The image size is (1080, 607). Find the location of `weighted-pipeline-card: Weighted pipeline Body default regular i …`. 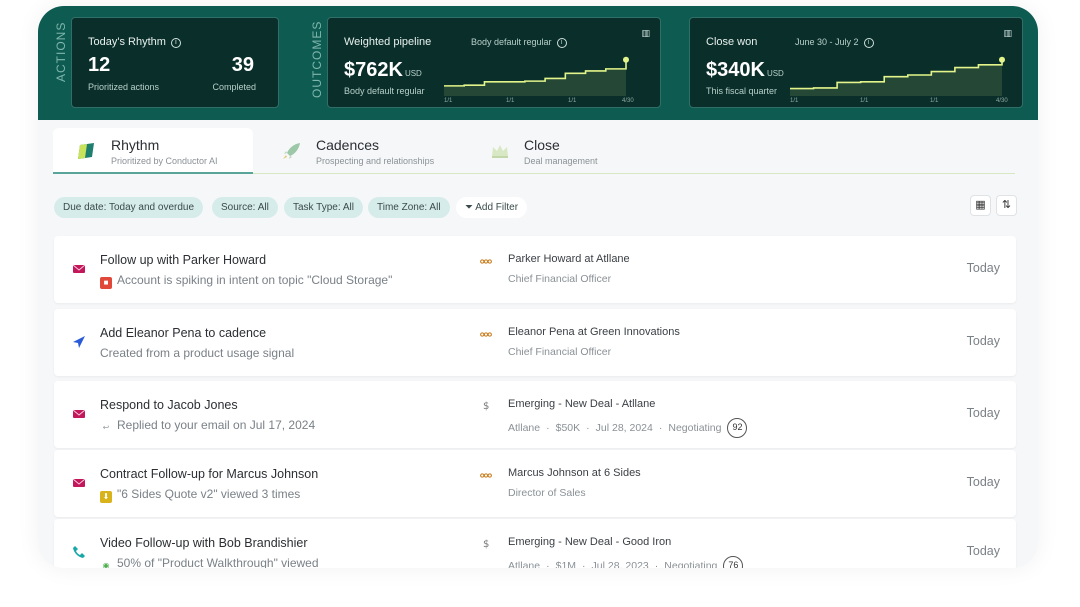

weighted-pipeline-card: Weighted pipeline Body default regular i … is located at coordinates (494, 62).